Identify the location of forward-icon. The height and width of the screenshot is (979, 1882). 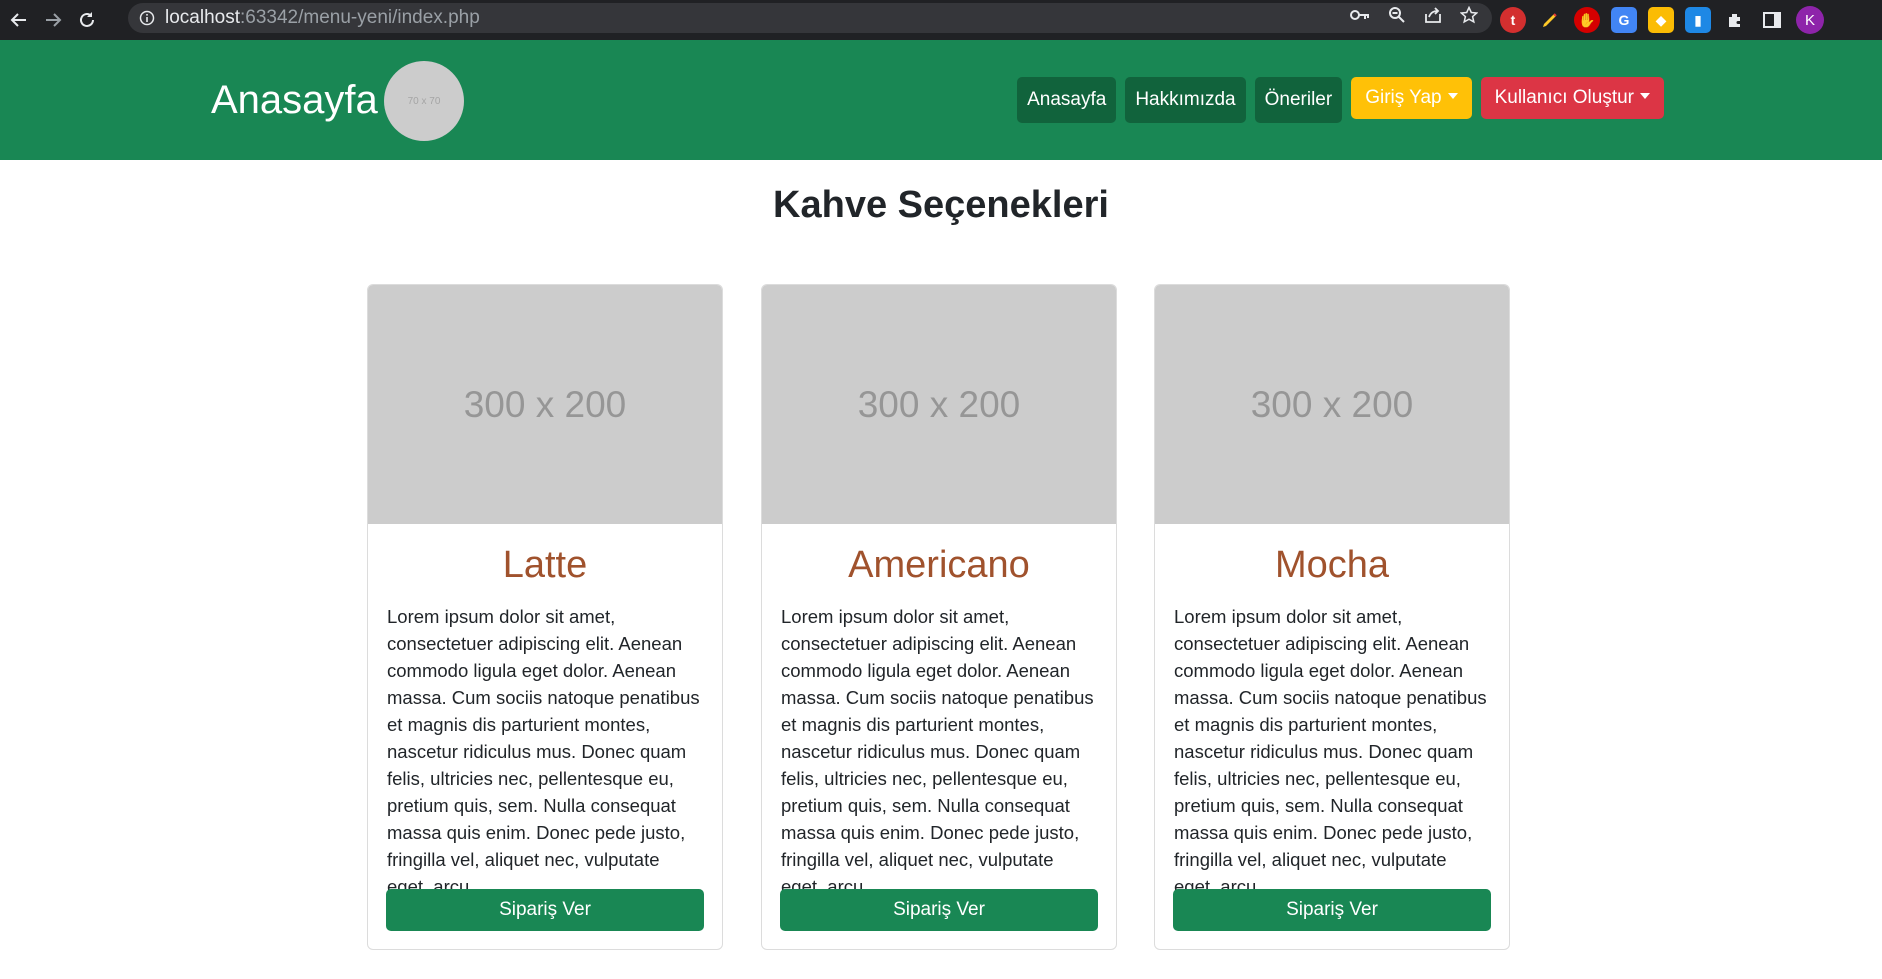
(53, 20).